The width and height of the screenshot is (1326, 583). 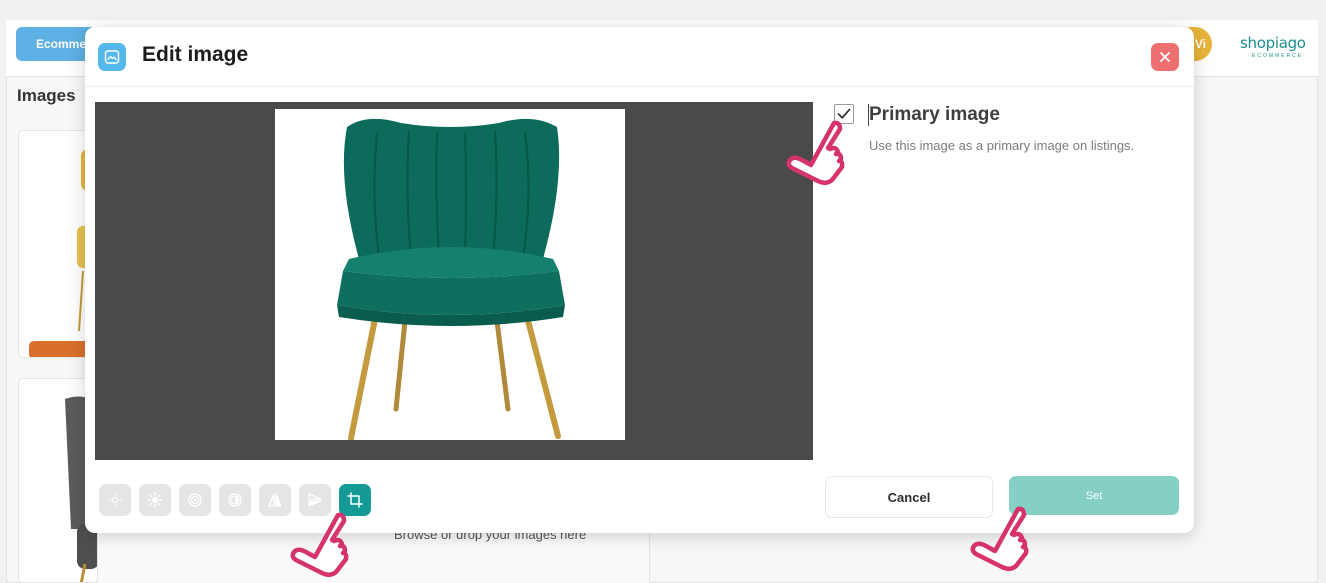 I want to click on contrast-icon, so click(x=195, y=500).